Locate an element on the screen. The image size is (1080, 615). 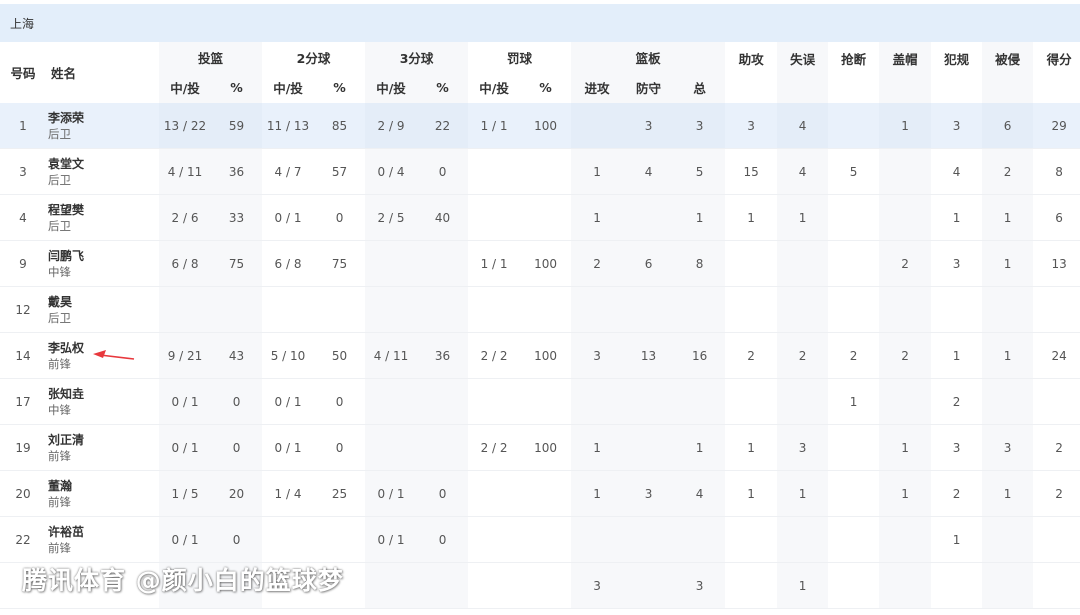
player-name: 董瀚 is located at coordinates (103, 486).